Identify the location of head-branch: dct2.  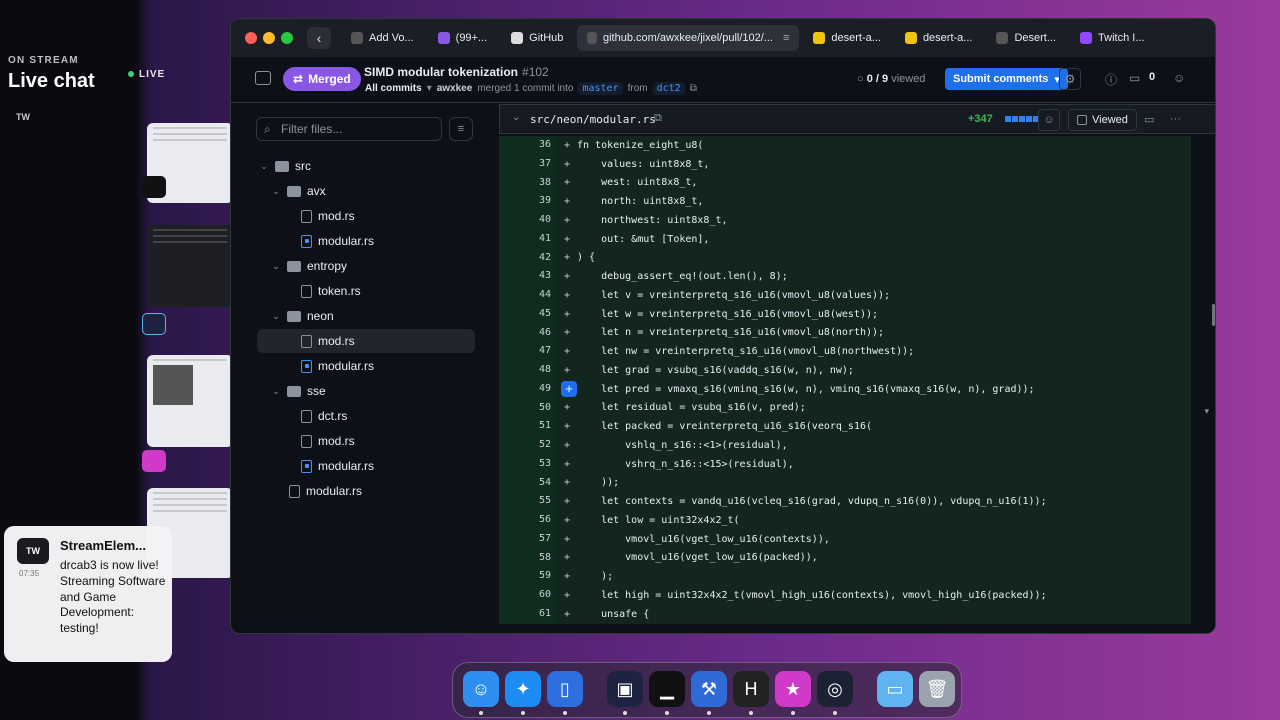
(668, 88).